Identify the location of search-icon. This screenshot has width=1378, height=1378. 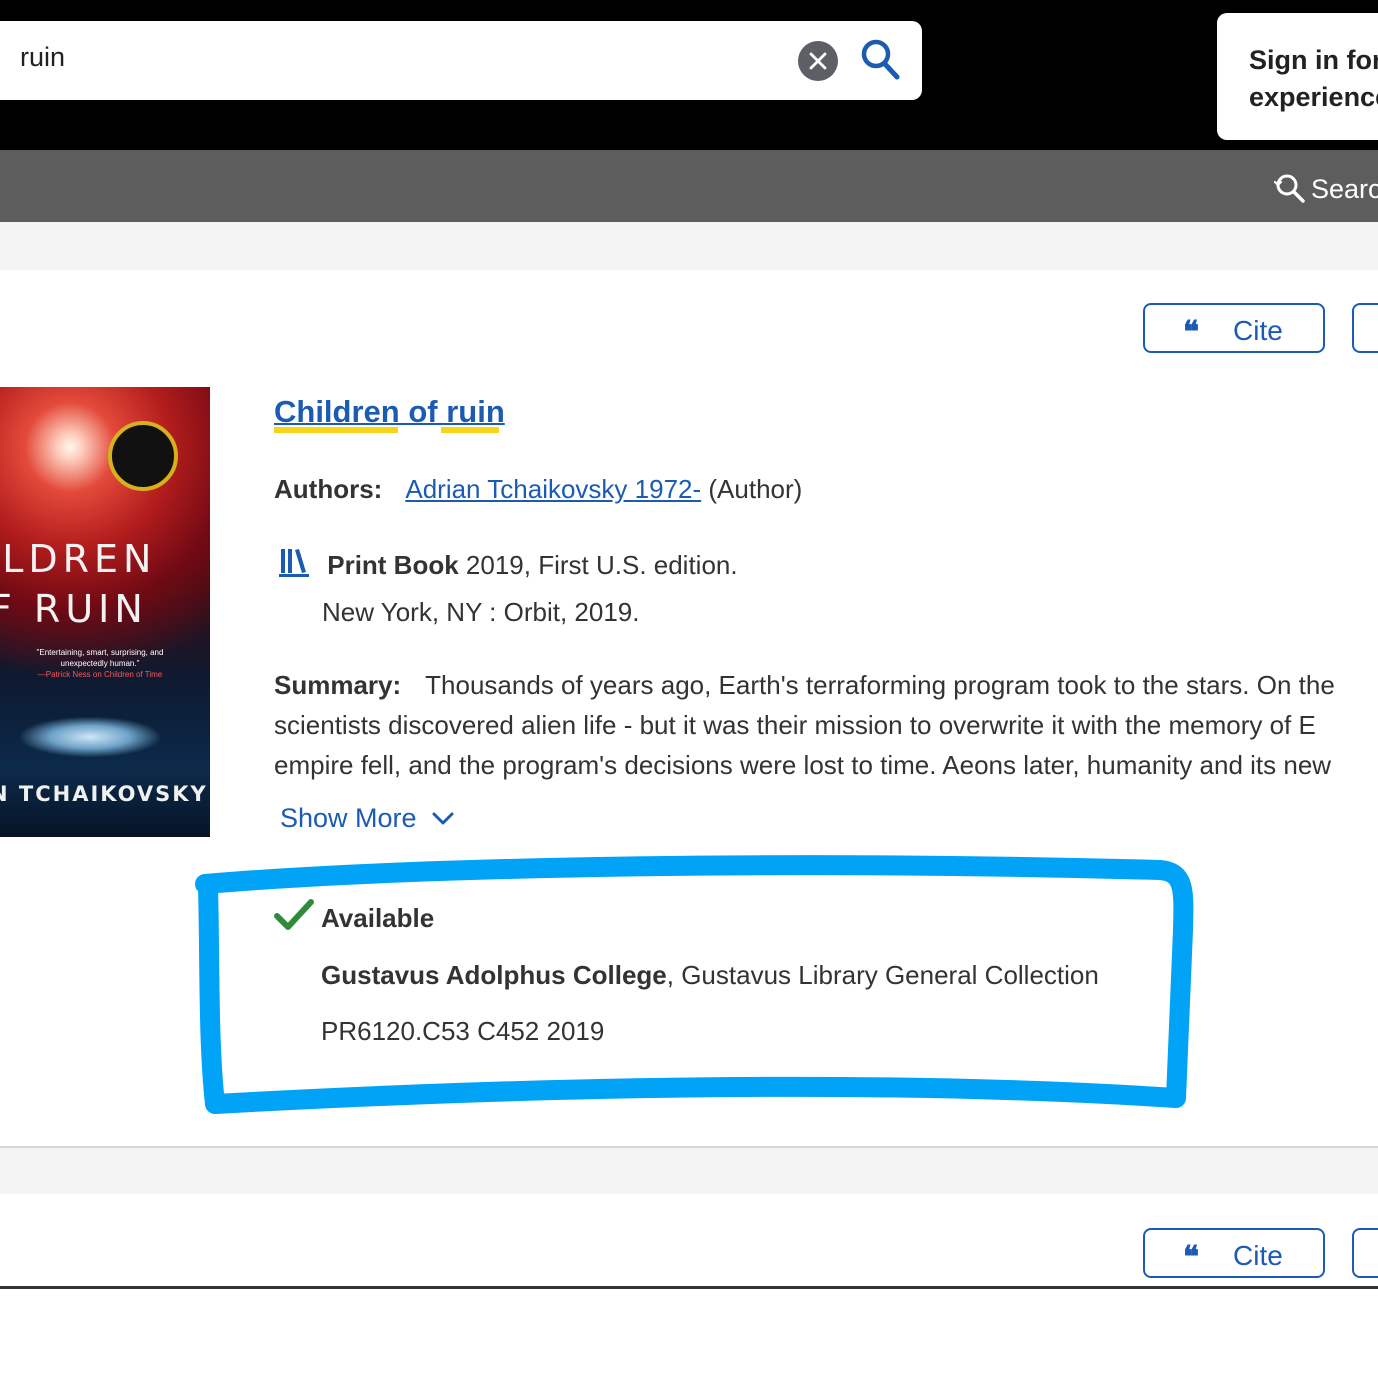
(880, 59).